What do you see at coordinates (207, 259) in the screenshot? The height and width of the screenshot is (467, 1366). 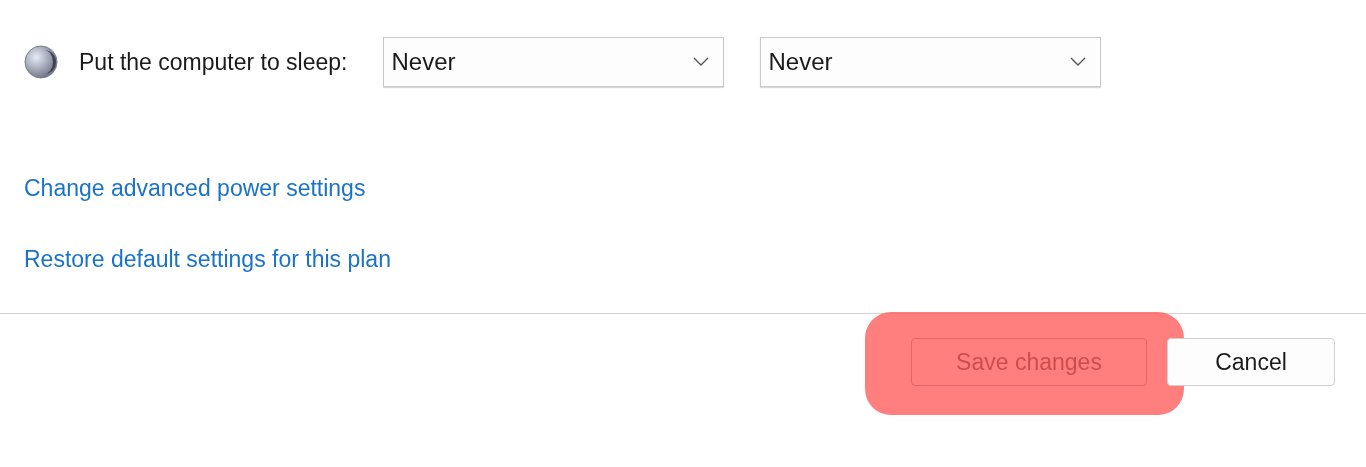 I see `settings-link: Restore default settings for this plan` at bounding box center [207, 259].